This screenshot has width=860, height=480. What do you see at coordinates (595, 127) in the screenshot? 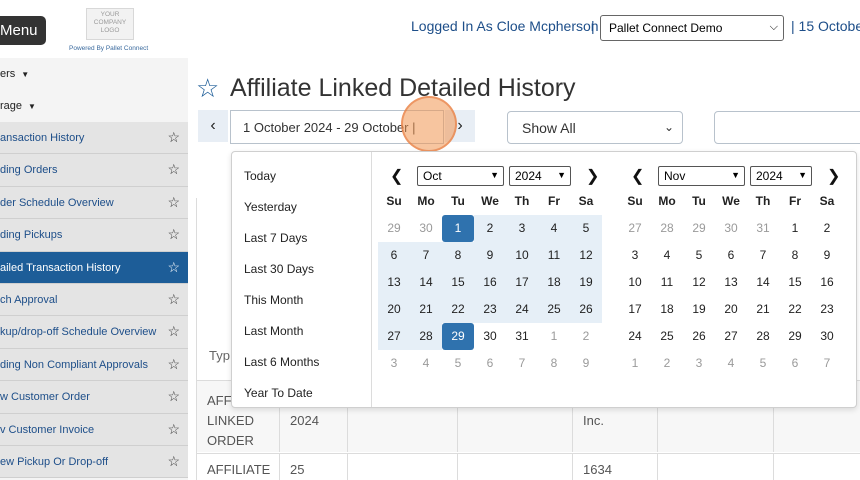
I see `filter-select: Show All ⌄` at bounding box center [595, 127].